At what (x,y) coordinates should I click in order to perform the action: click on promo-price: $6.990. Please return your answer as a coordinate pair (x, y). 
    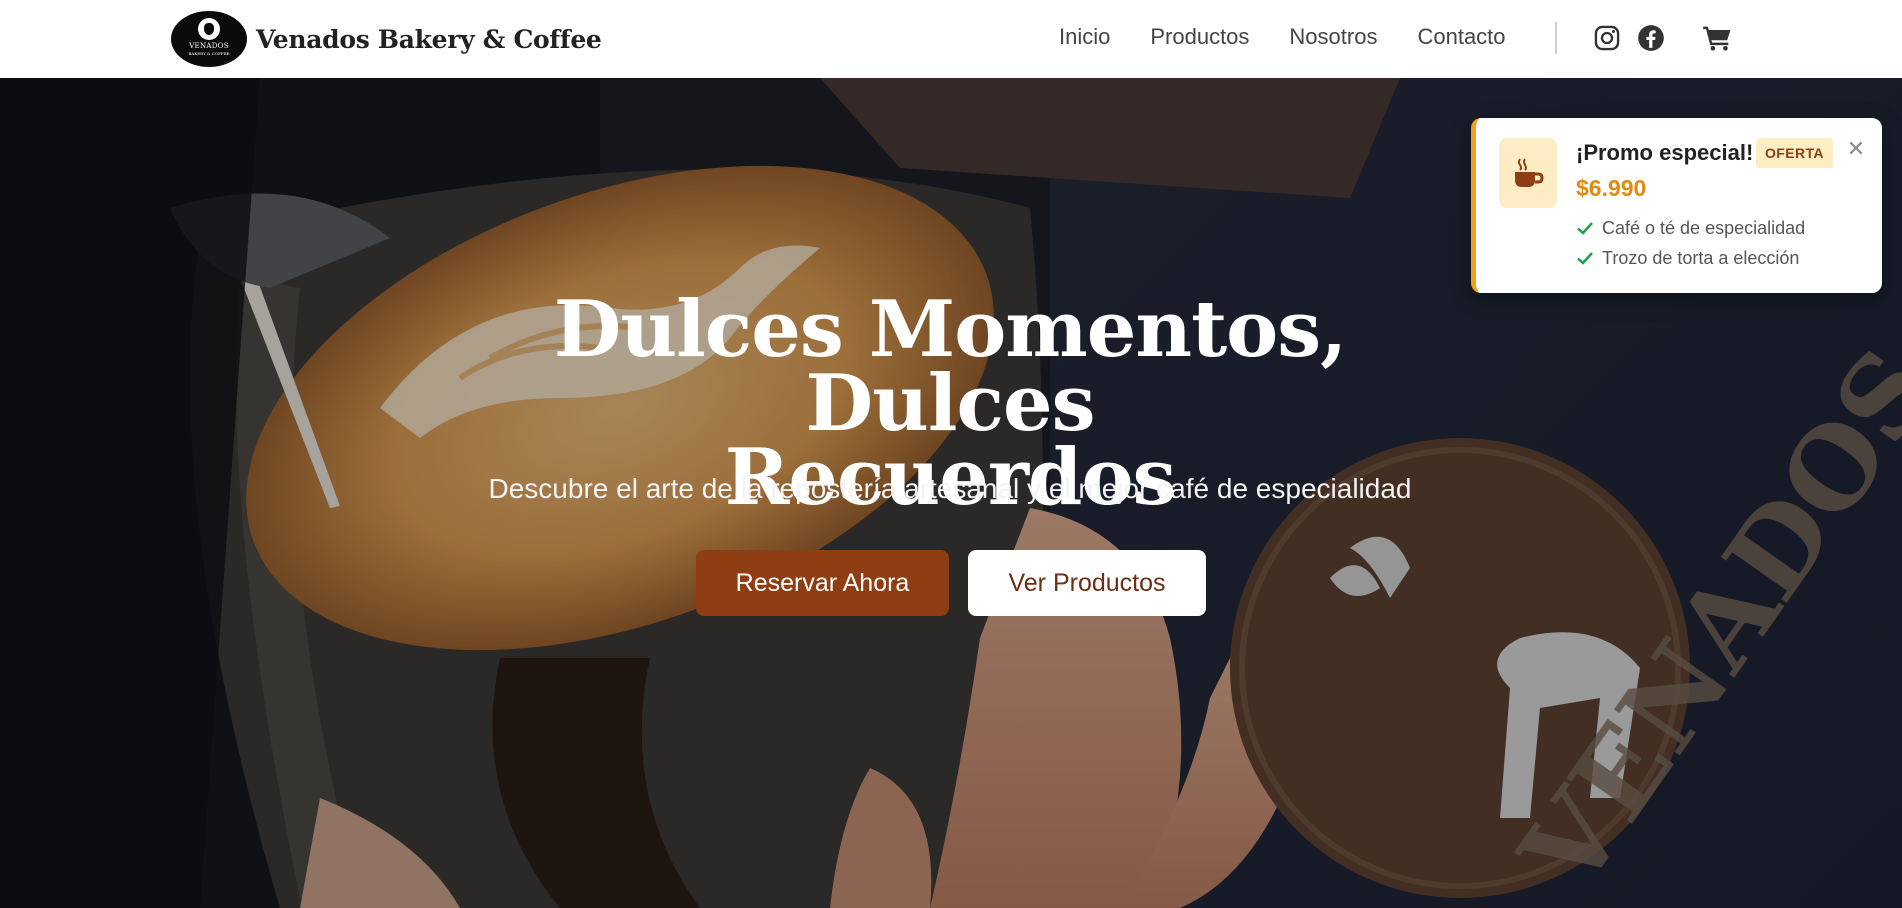
    Looking at the image, I should click on (1611, 188).